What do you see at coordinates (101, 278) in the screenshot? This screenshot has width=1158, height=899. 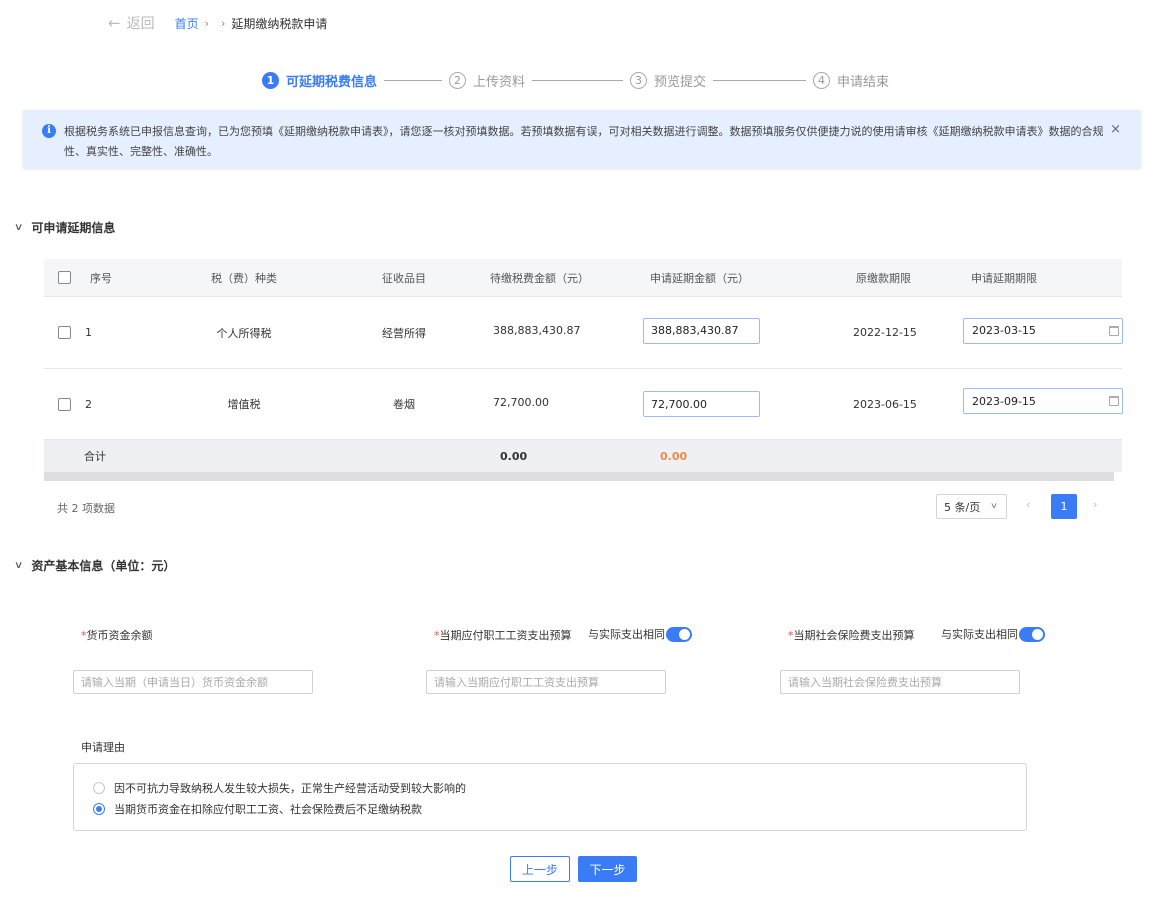 I see `header-index: 序号` at bounding box center [101, 278].